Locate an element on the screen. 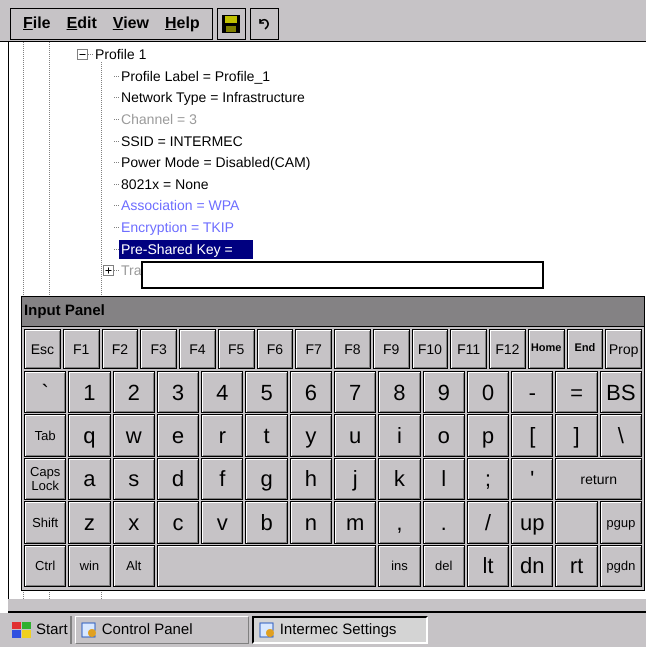 The width and height of the screenshot is (646, 647). keyboard-key: o is located at coordinates (443, 435).